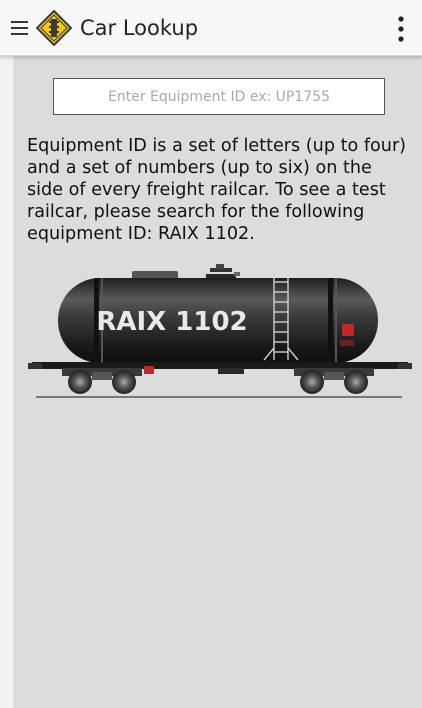 This screenshot has height=708, width=422. I want to click on underframe, so click(220, 365).